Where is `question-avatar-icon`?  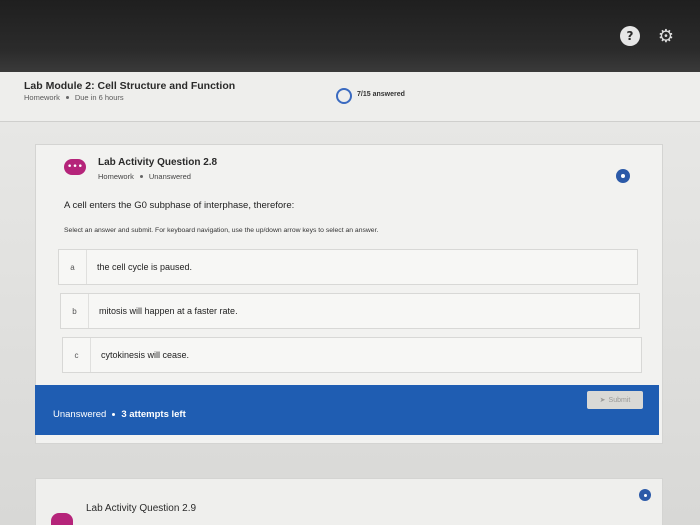
question-avatar-icon is located at coordinates (62, 519).